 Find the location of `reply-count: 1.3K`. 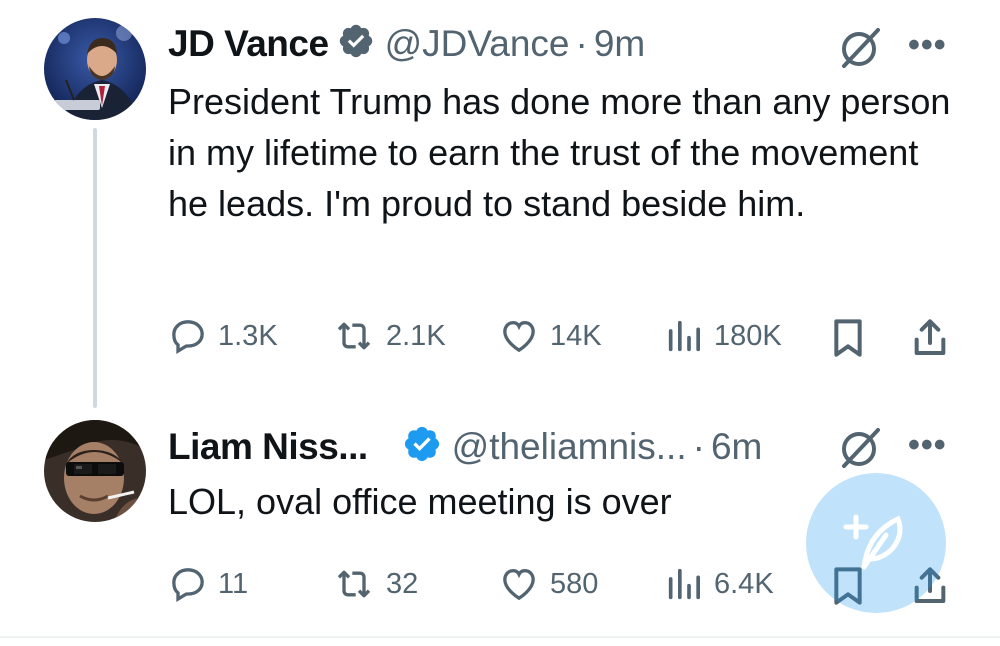

reply-count: 1.3K is located at coordinates (248, 335).